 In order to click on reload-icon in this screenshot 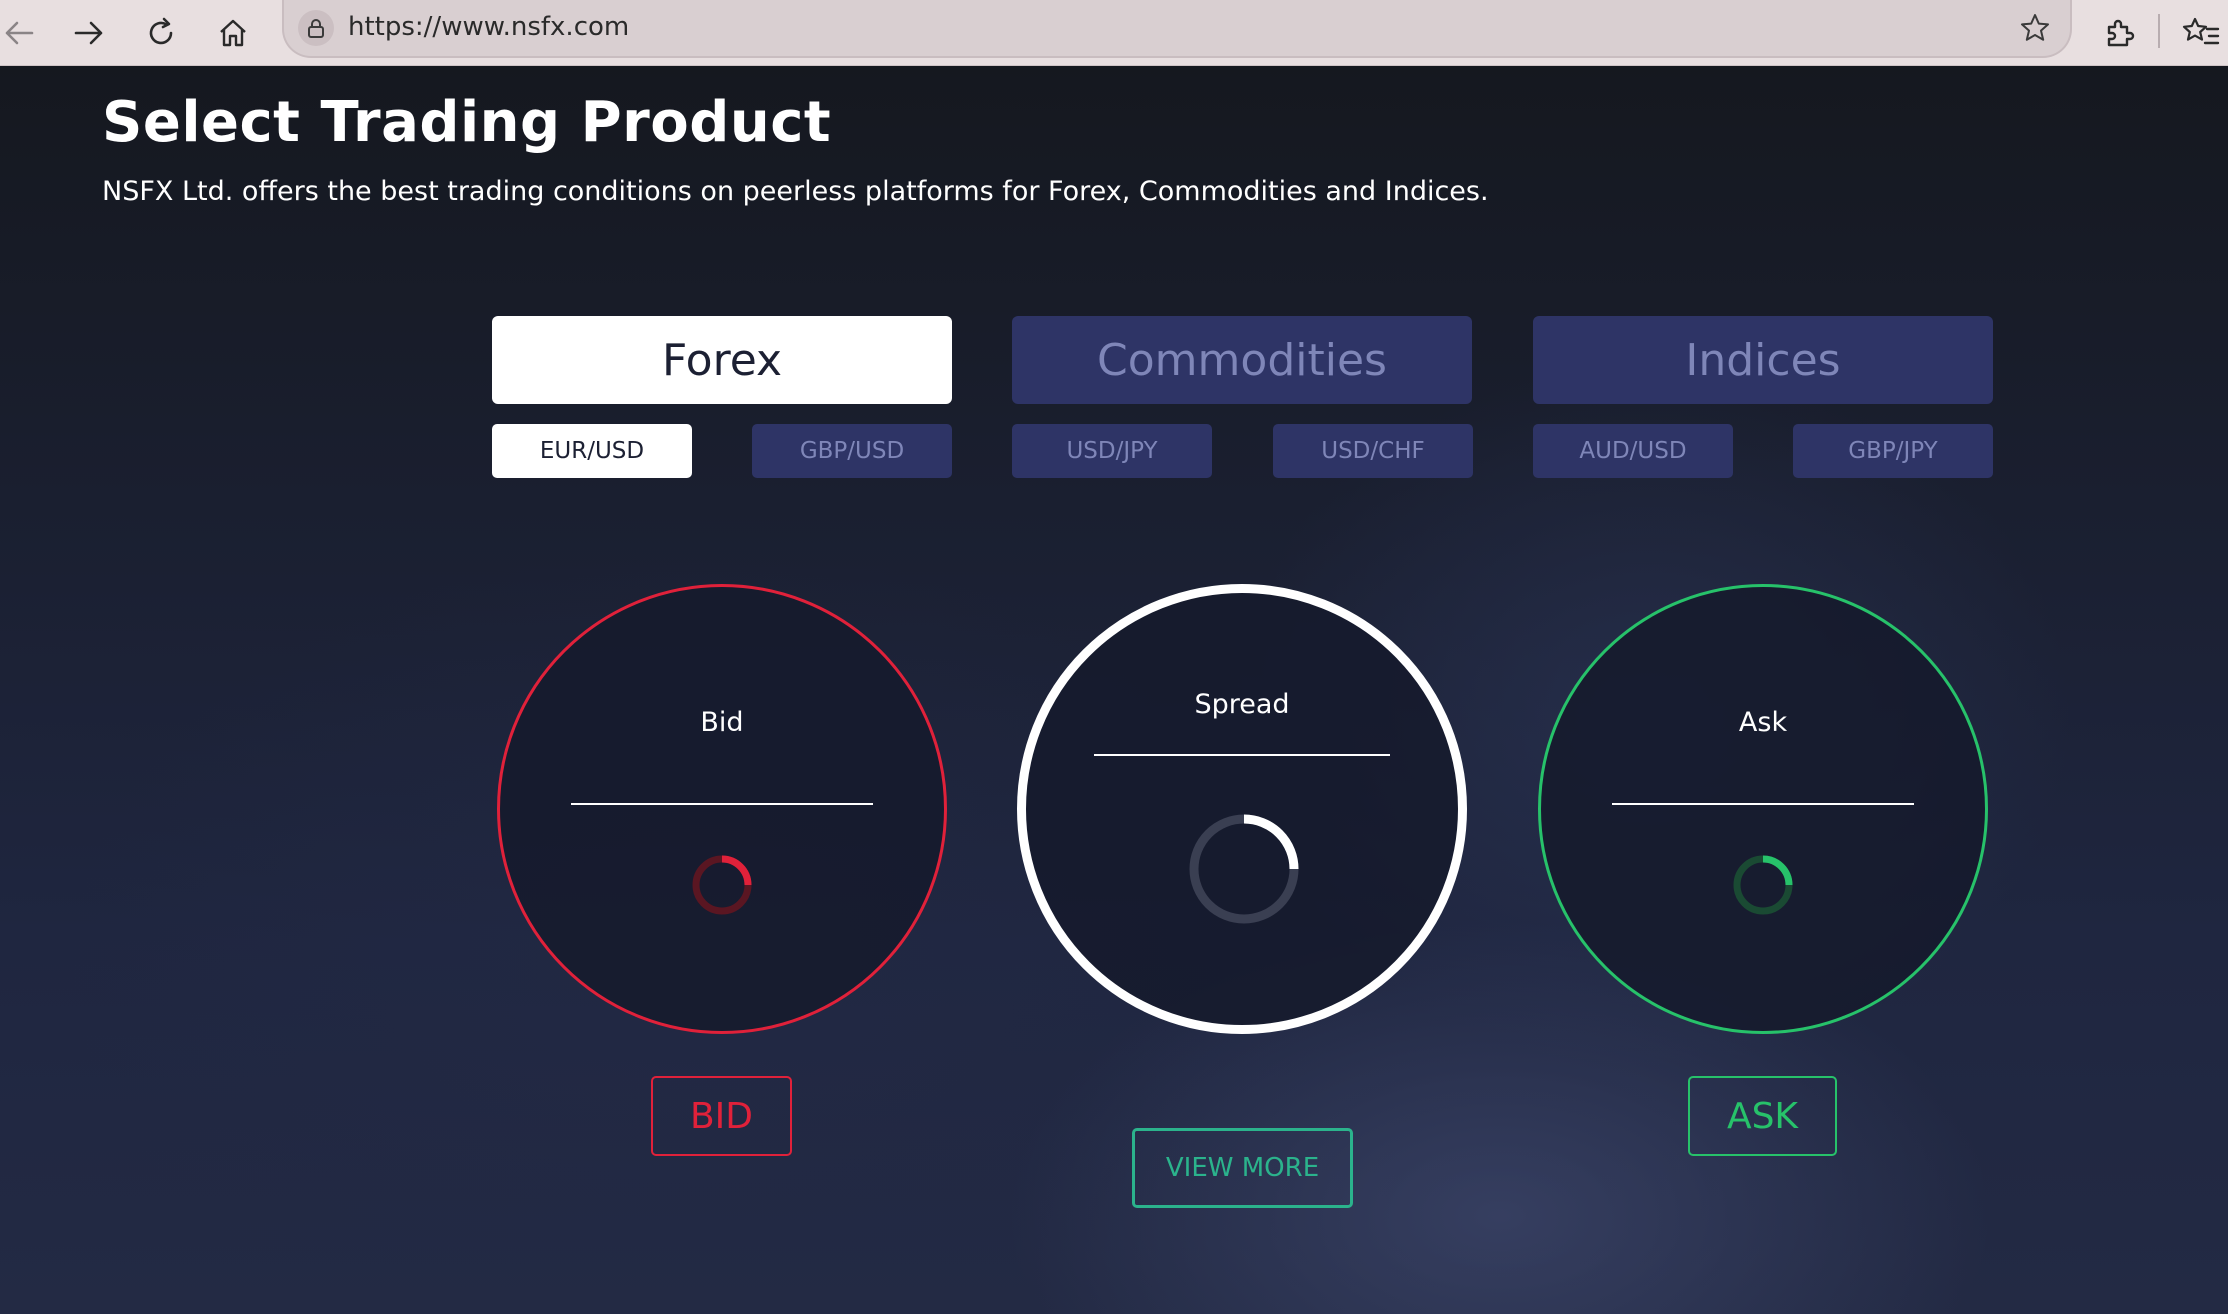, I will do `click(161, 31)`.